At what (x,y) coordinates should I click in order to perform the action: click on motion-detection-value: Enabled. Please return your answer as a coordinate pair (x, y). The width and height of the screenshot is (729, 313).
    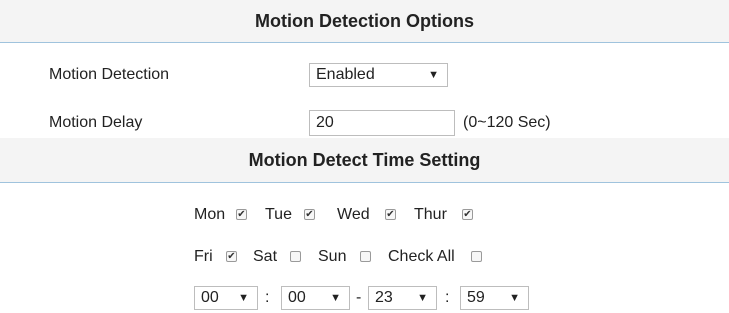
    Looking at the image, I should click on (345, 74).